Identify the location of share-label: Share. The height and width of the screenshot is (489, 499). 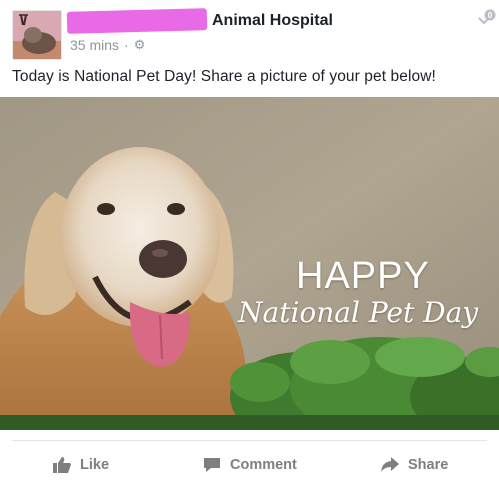
(428, 465).